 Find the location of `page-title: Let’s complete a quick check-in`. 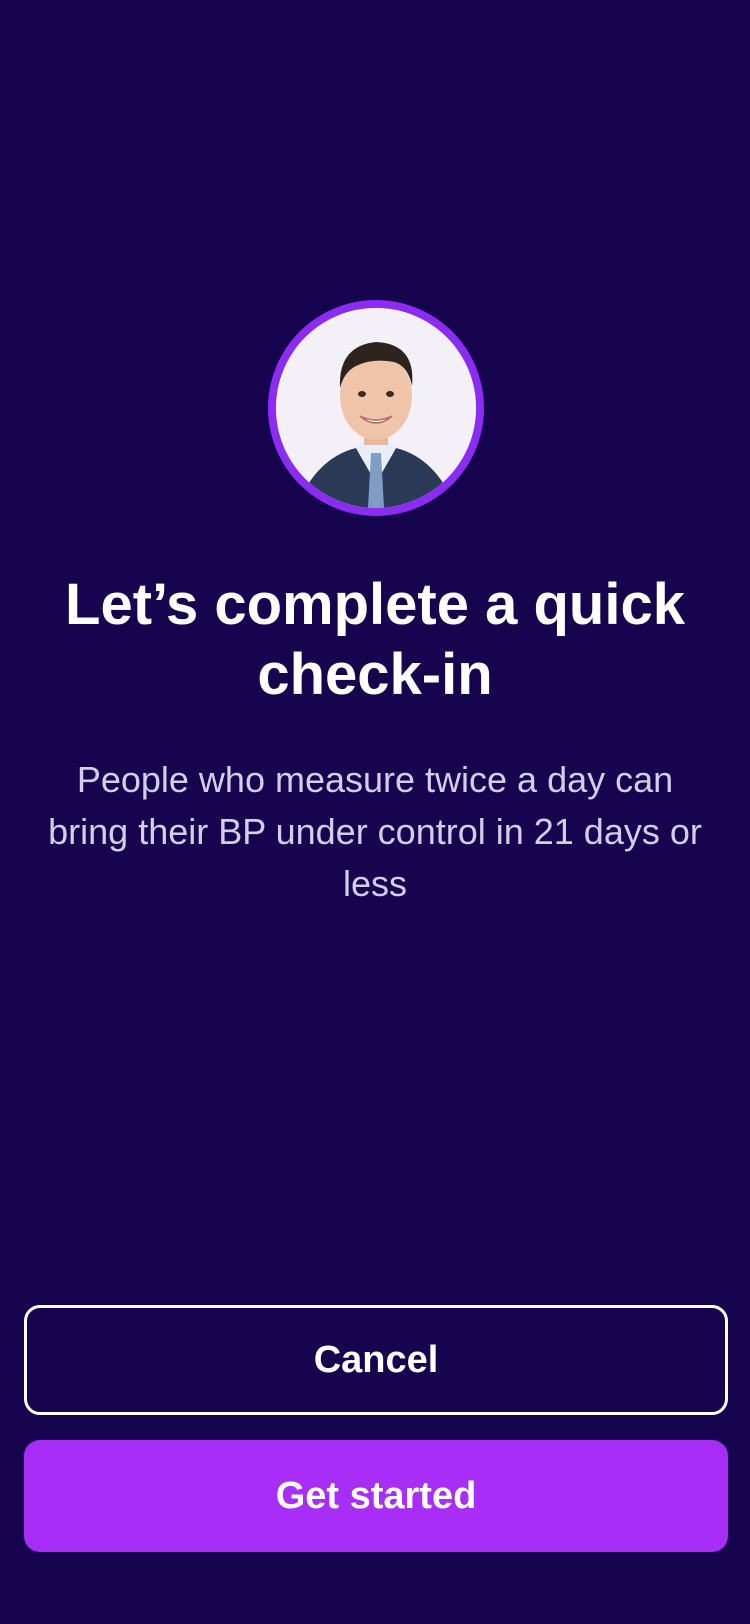

page-title: Let’s complete a quick check-in is located at coordinates (375, 639).